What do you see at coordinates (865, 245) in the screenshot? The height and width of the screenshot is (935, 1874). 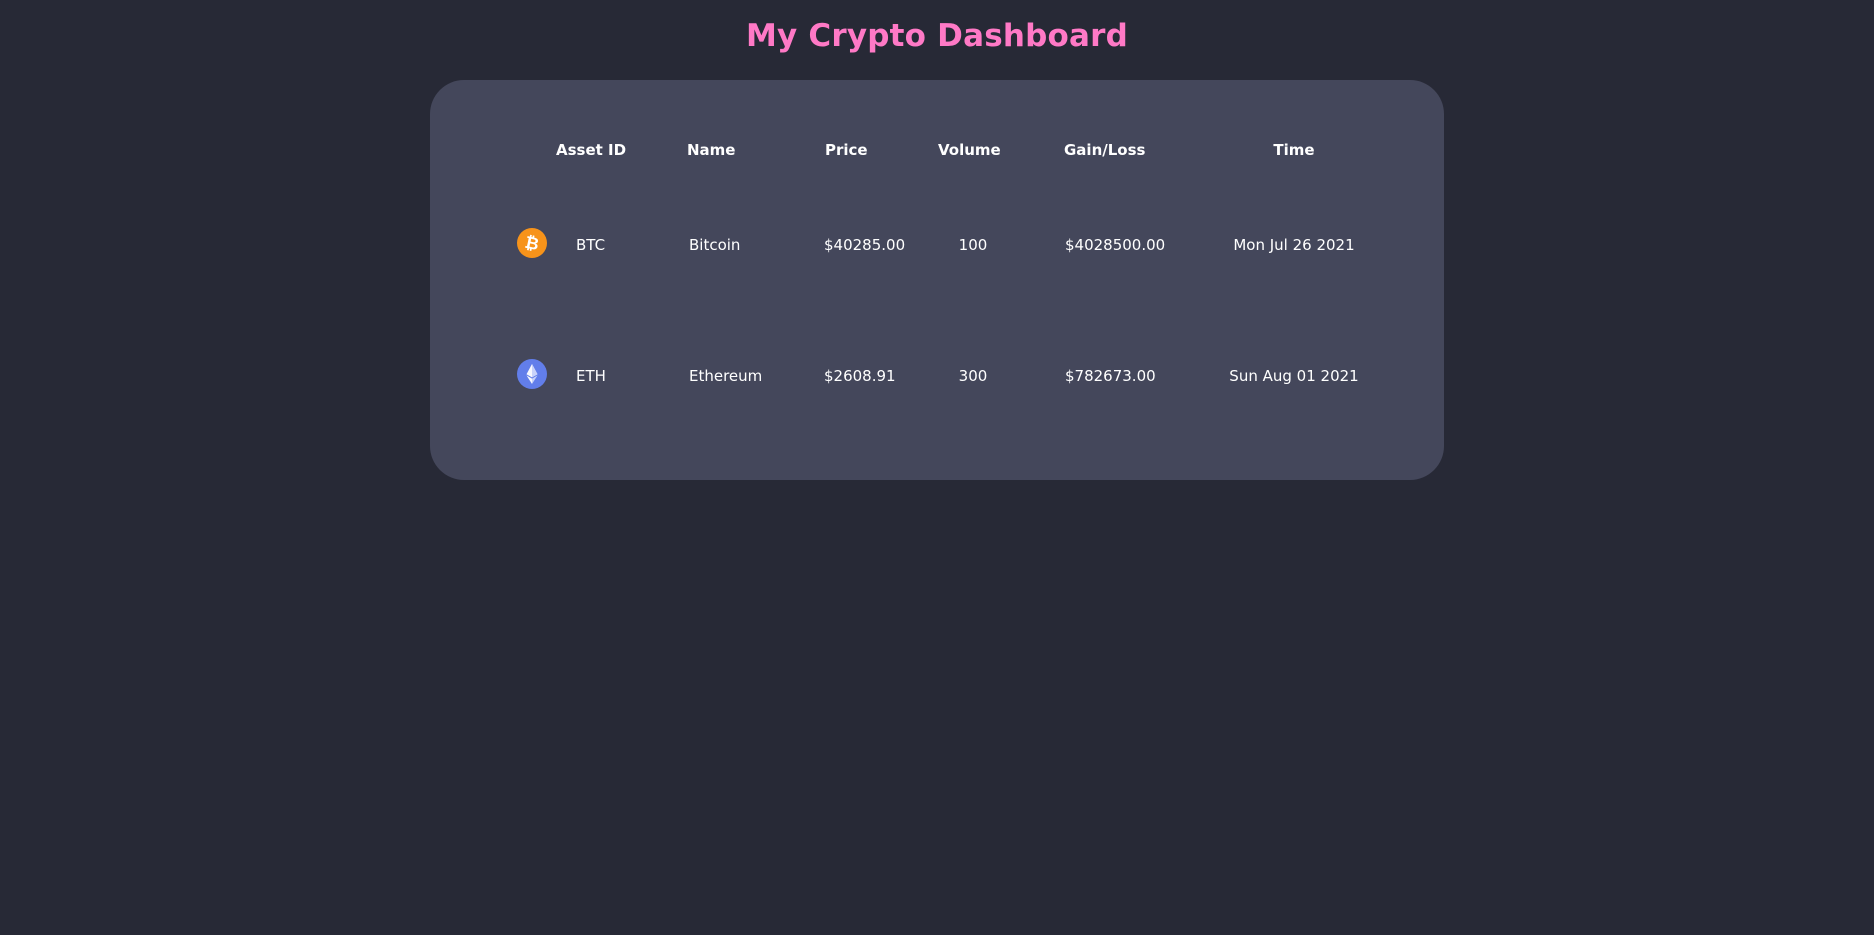 I see `price-cell: $40285.00` at bounding box center [865, 245].